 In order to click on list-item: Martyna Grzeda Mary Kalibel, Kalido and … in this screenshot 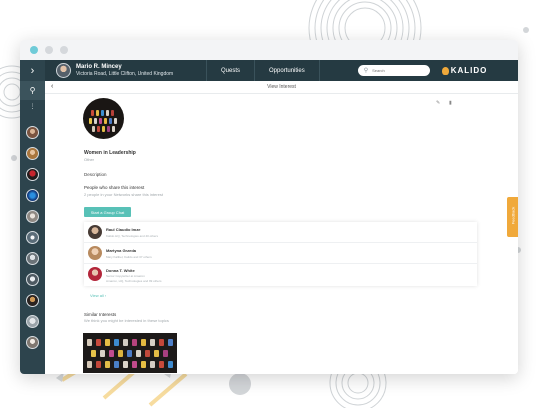, I will do `click(280, 253)`.